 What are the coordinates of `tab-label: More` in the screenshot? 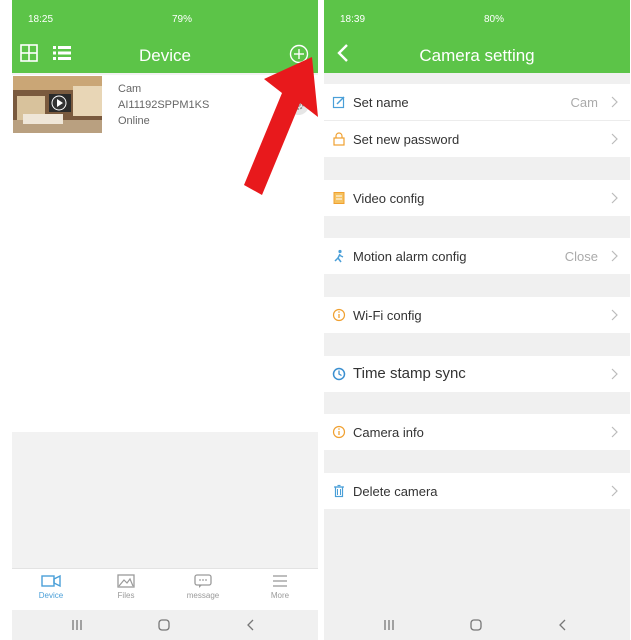 It's located at (280, 595).